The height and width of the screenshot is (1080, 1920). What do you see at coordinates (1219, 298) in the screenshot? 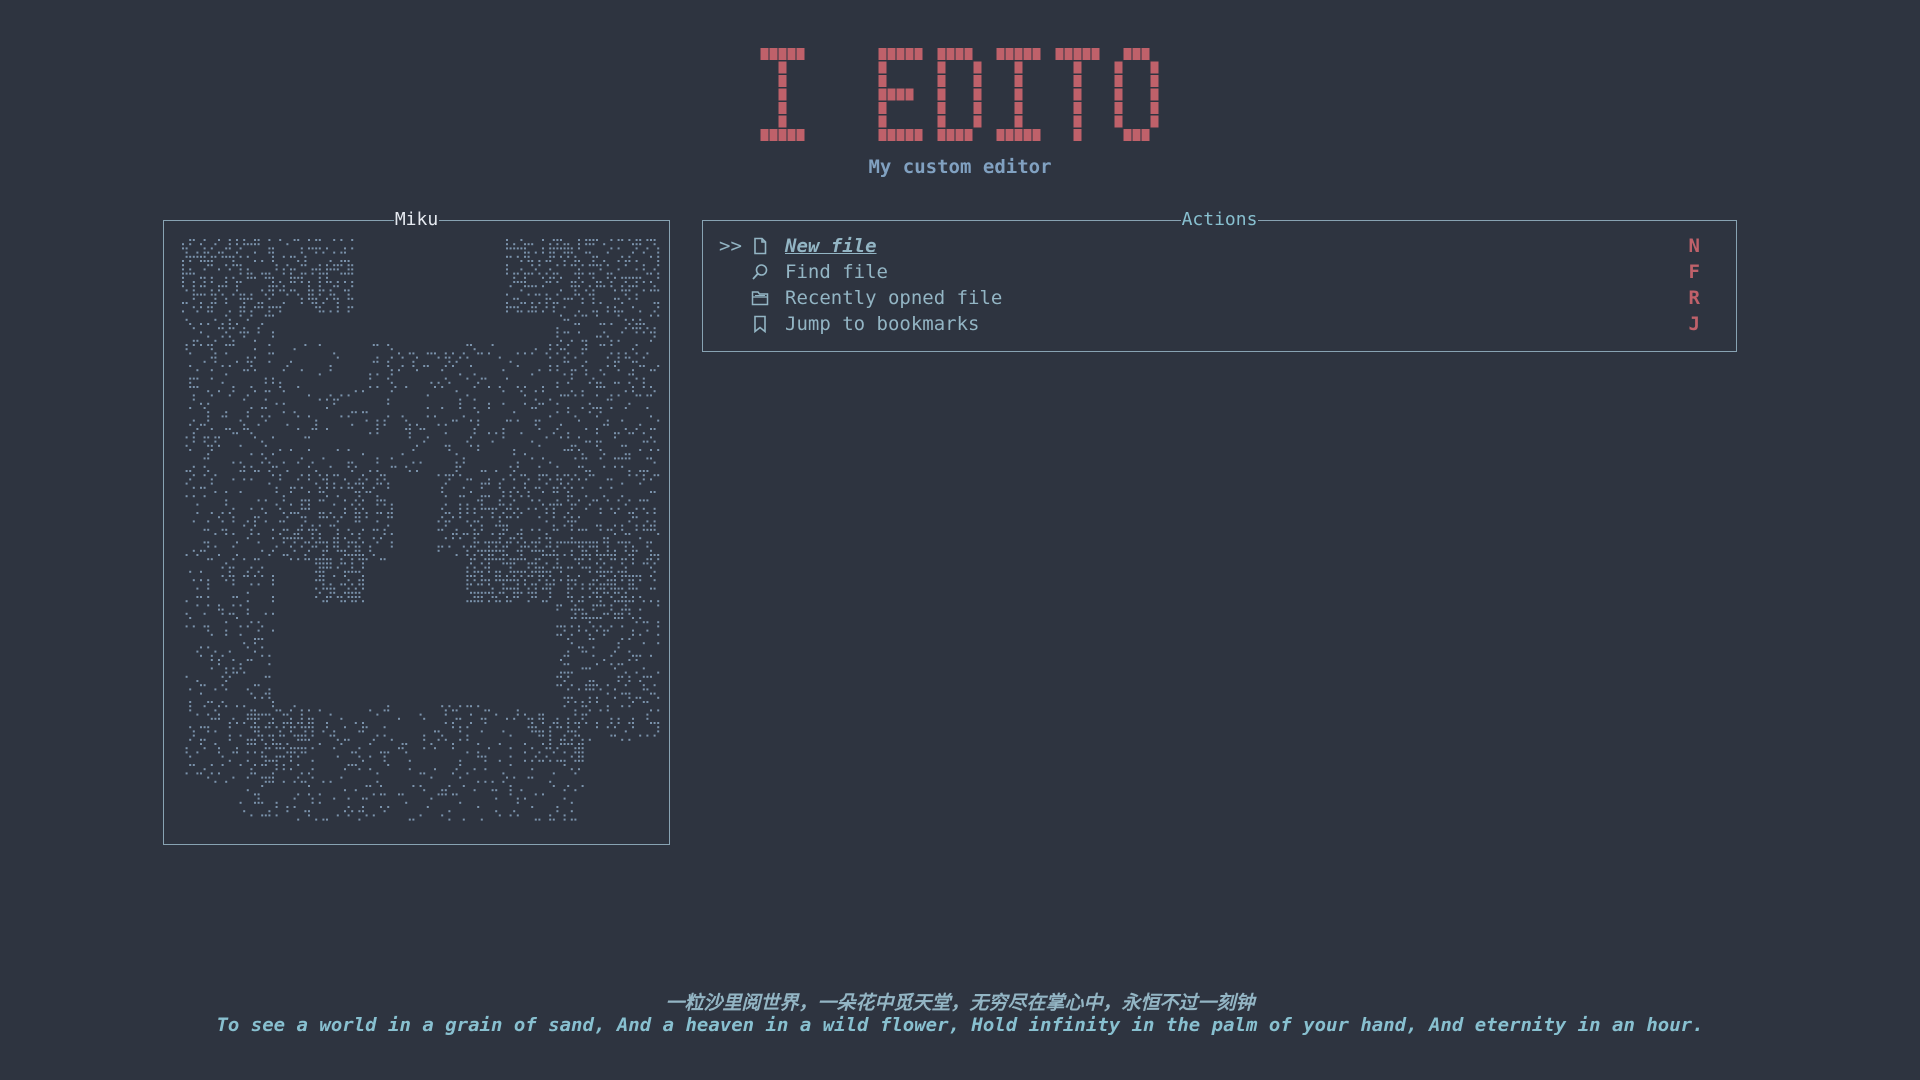
I see `action-recent-files: Recently opned file R` at bounding box center [1219, 298].